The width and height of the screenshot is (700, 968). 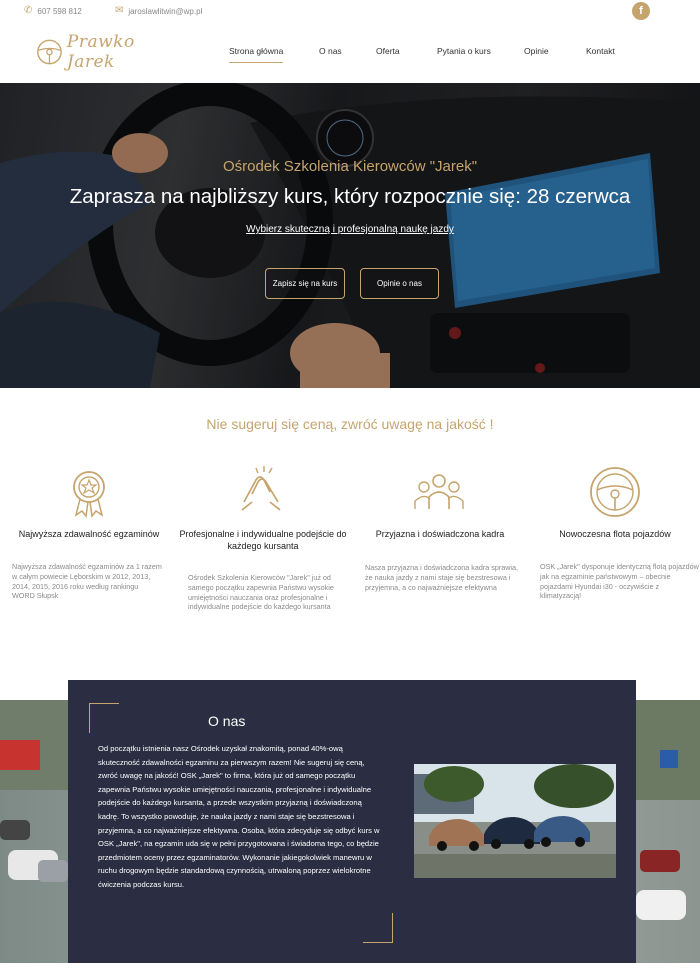 I want to click on award-icon, so click(x=89, y=494).